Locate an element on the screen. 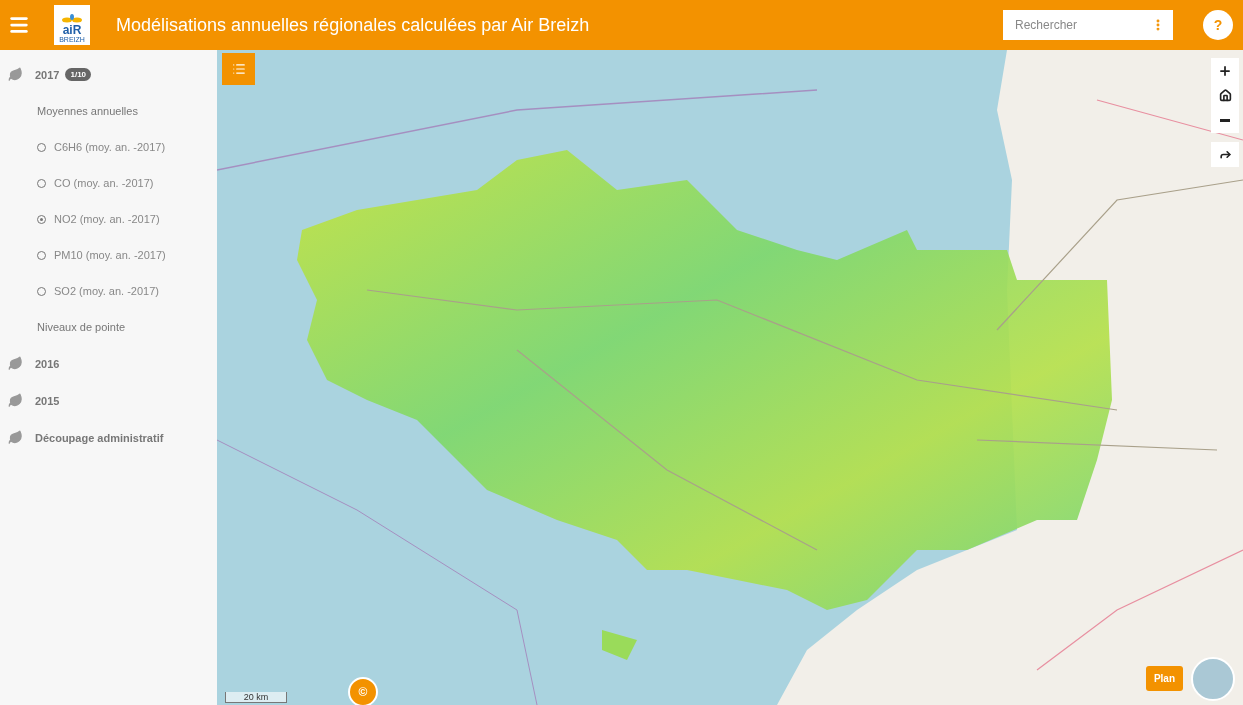  minus-icon is located at coordinates (1225, 120).